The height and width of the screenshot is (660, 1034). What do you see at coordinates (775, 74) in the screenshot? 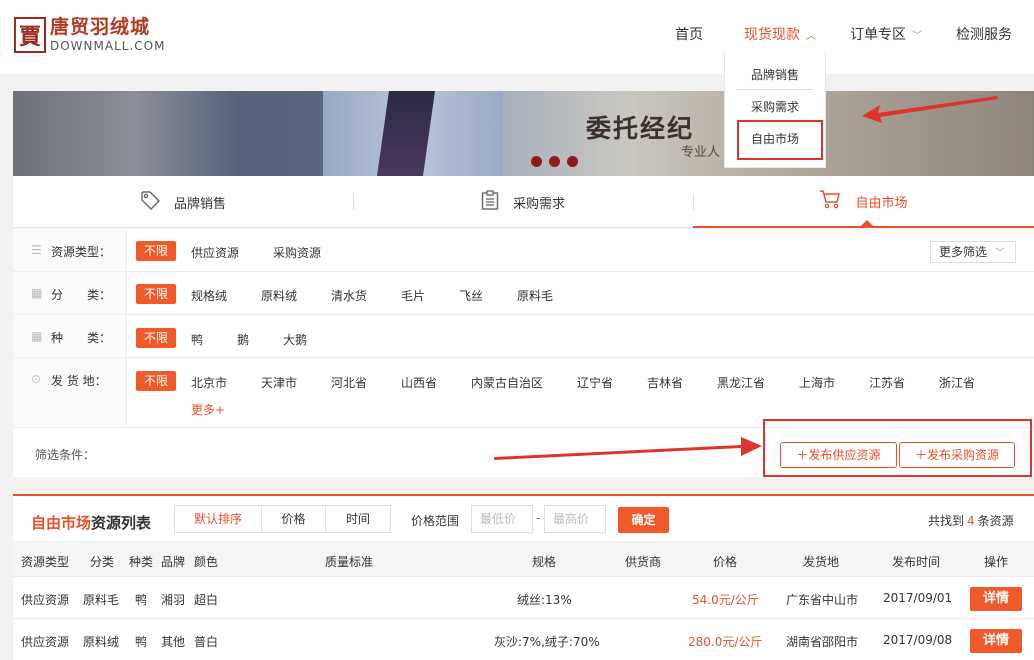
I see `dropdown-item-brand-sales: 品牌销售` at bounding box center [775, 74].